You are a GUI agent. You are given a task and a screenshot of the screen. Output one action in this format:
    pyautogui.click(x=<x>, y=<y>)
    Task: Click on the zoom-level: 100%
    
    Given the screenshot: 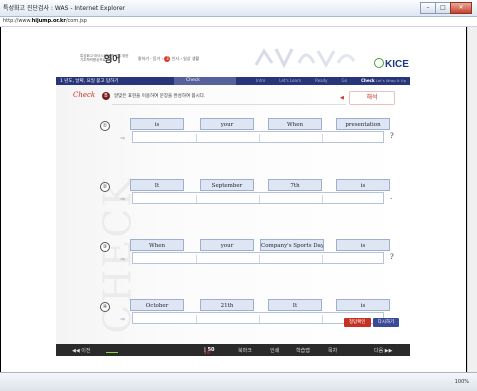 What is the action you would take?
    pyautogui.click(x=462, y=382)
    